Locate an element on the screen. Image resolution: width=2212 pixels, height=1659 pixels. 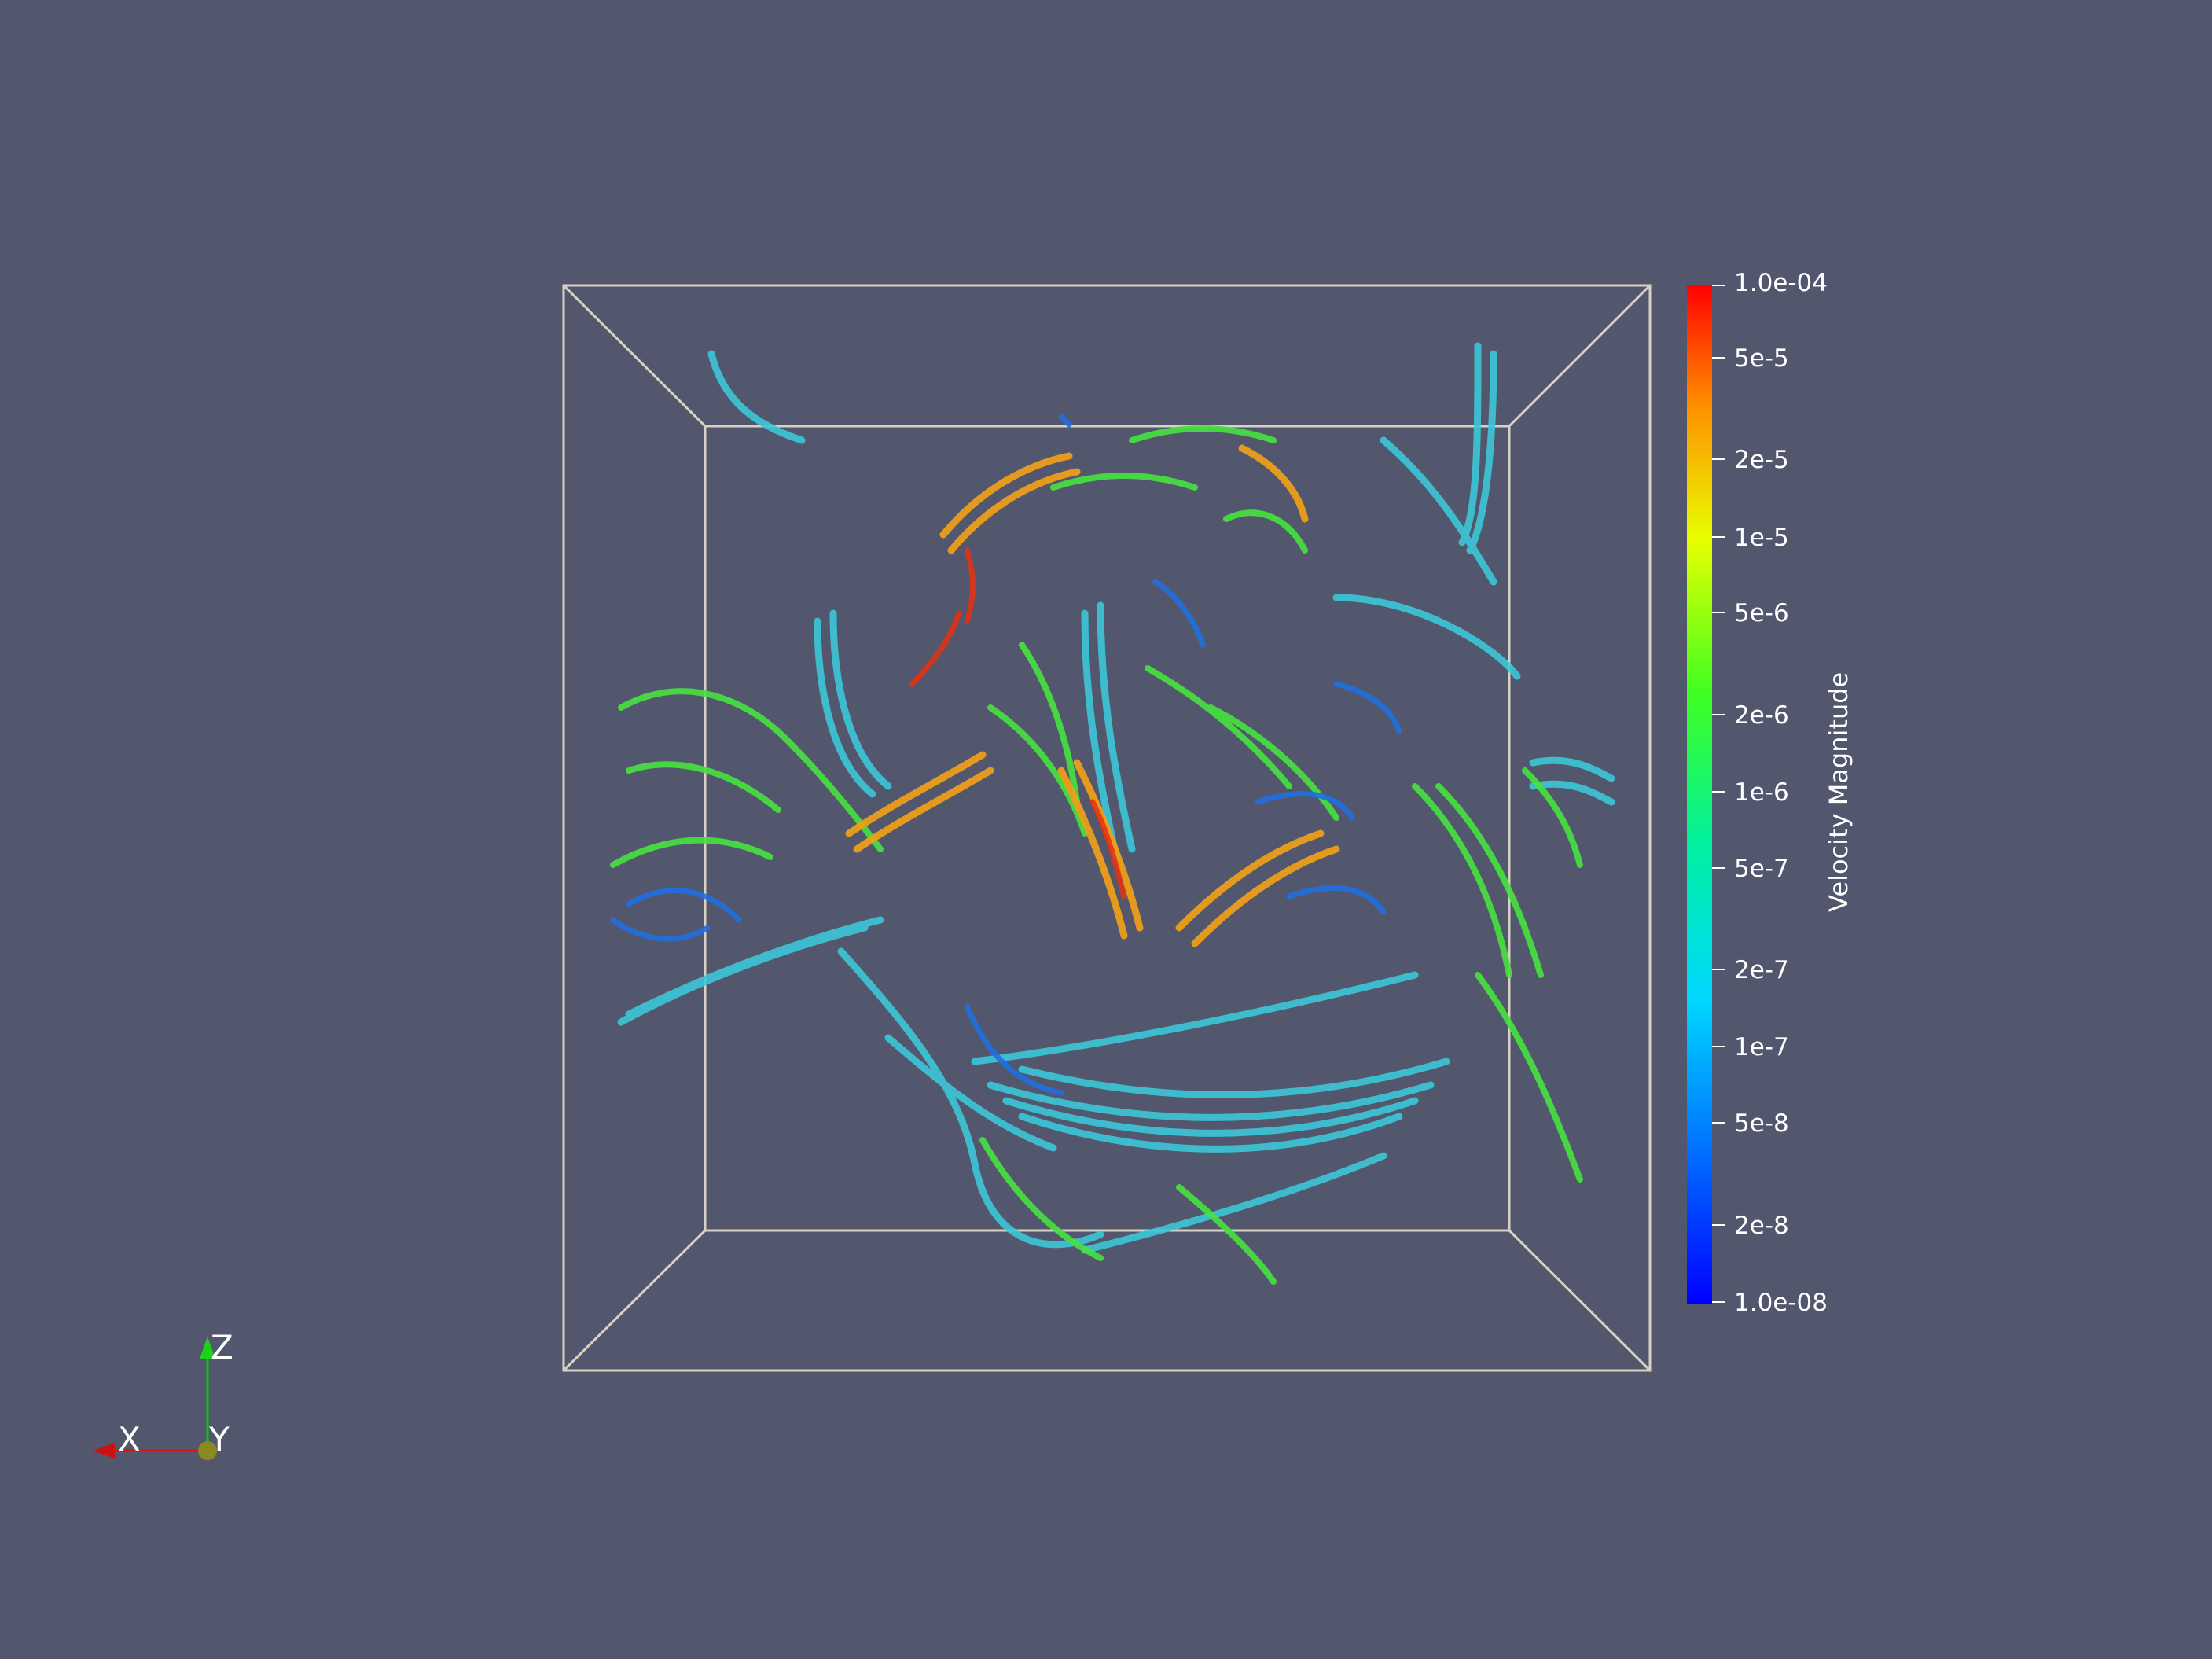
x-axis-label: X is located at coordinates (129, 1439).